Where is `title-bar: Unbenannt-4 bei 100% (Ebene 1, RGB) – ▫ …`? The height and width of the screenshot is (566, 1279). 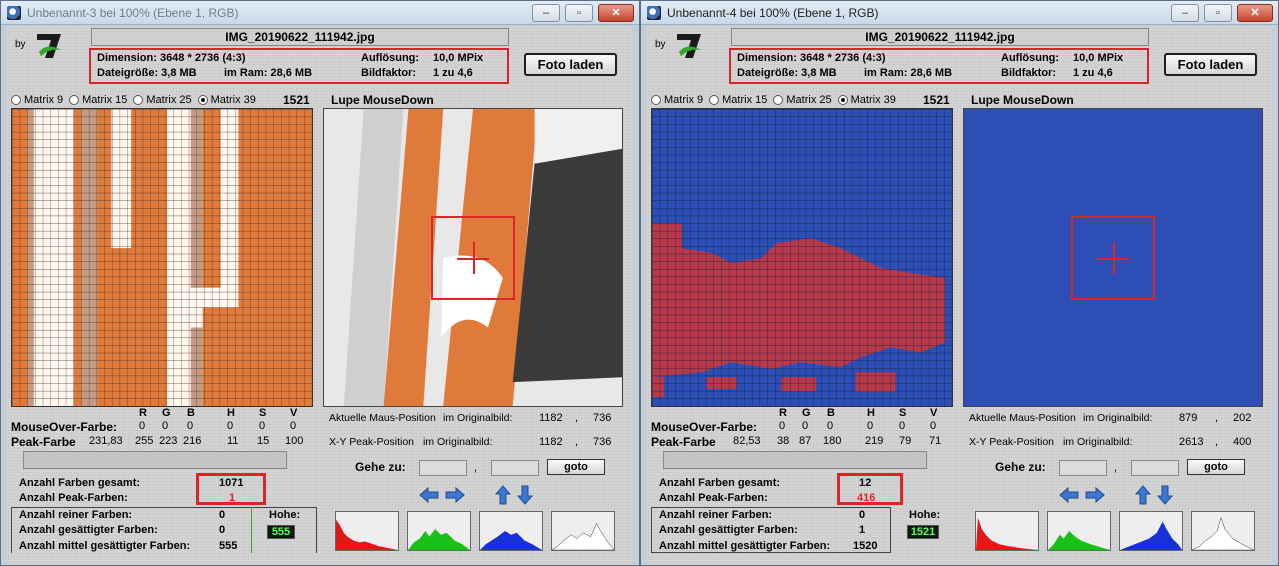
title-bar: Unbenannt-4 bei 100% (Ebene 1, RGB) – ▫ … is located at coordinates (959, 13).